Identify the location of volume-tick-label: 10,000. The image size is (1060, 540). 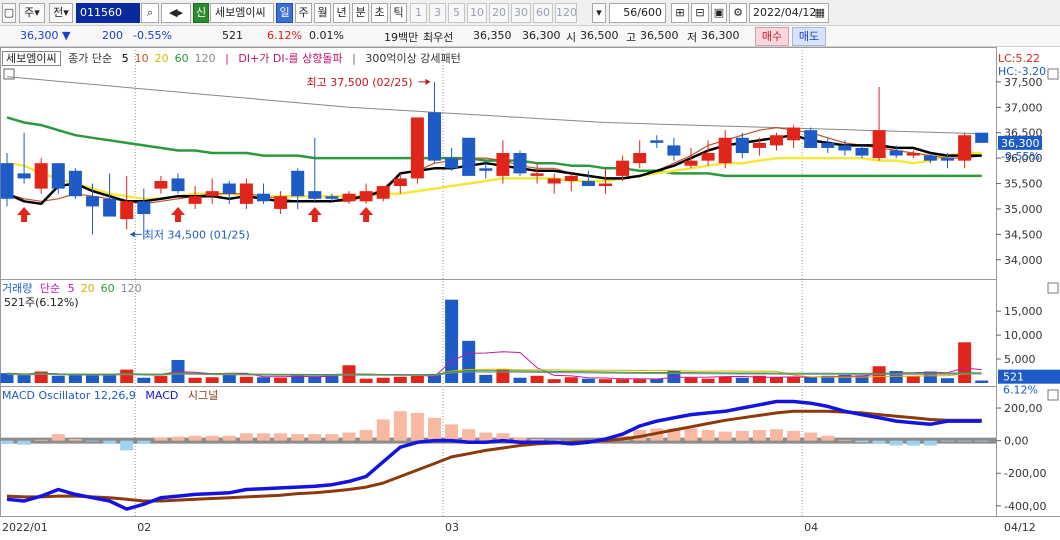
(1023, 335).